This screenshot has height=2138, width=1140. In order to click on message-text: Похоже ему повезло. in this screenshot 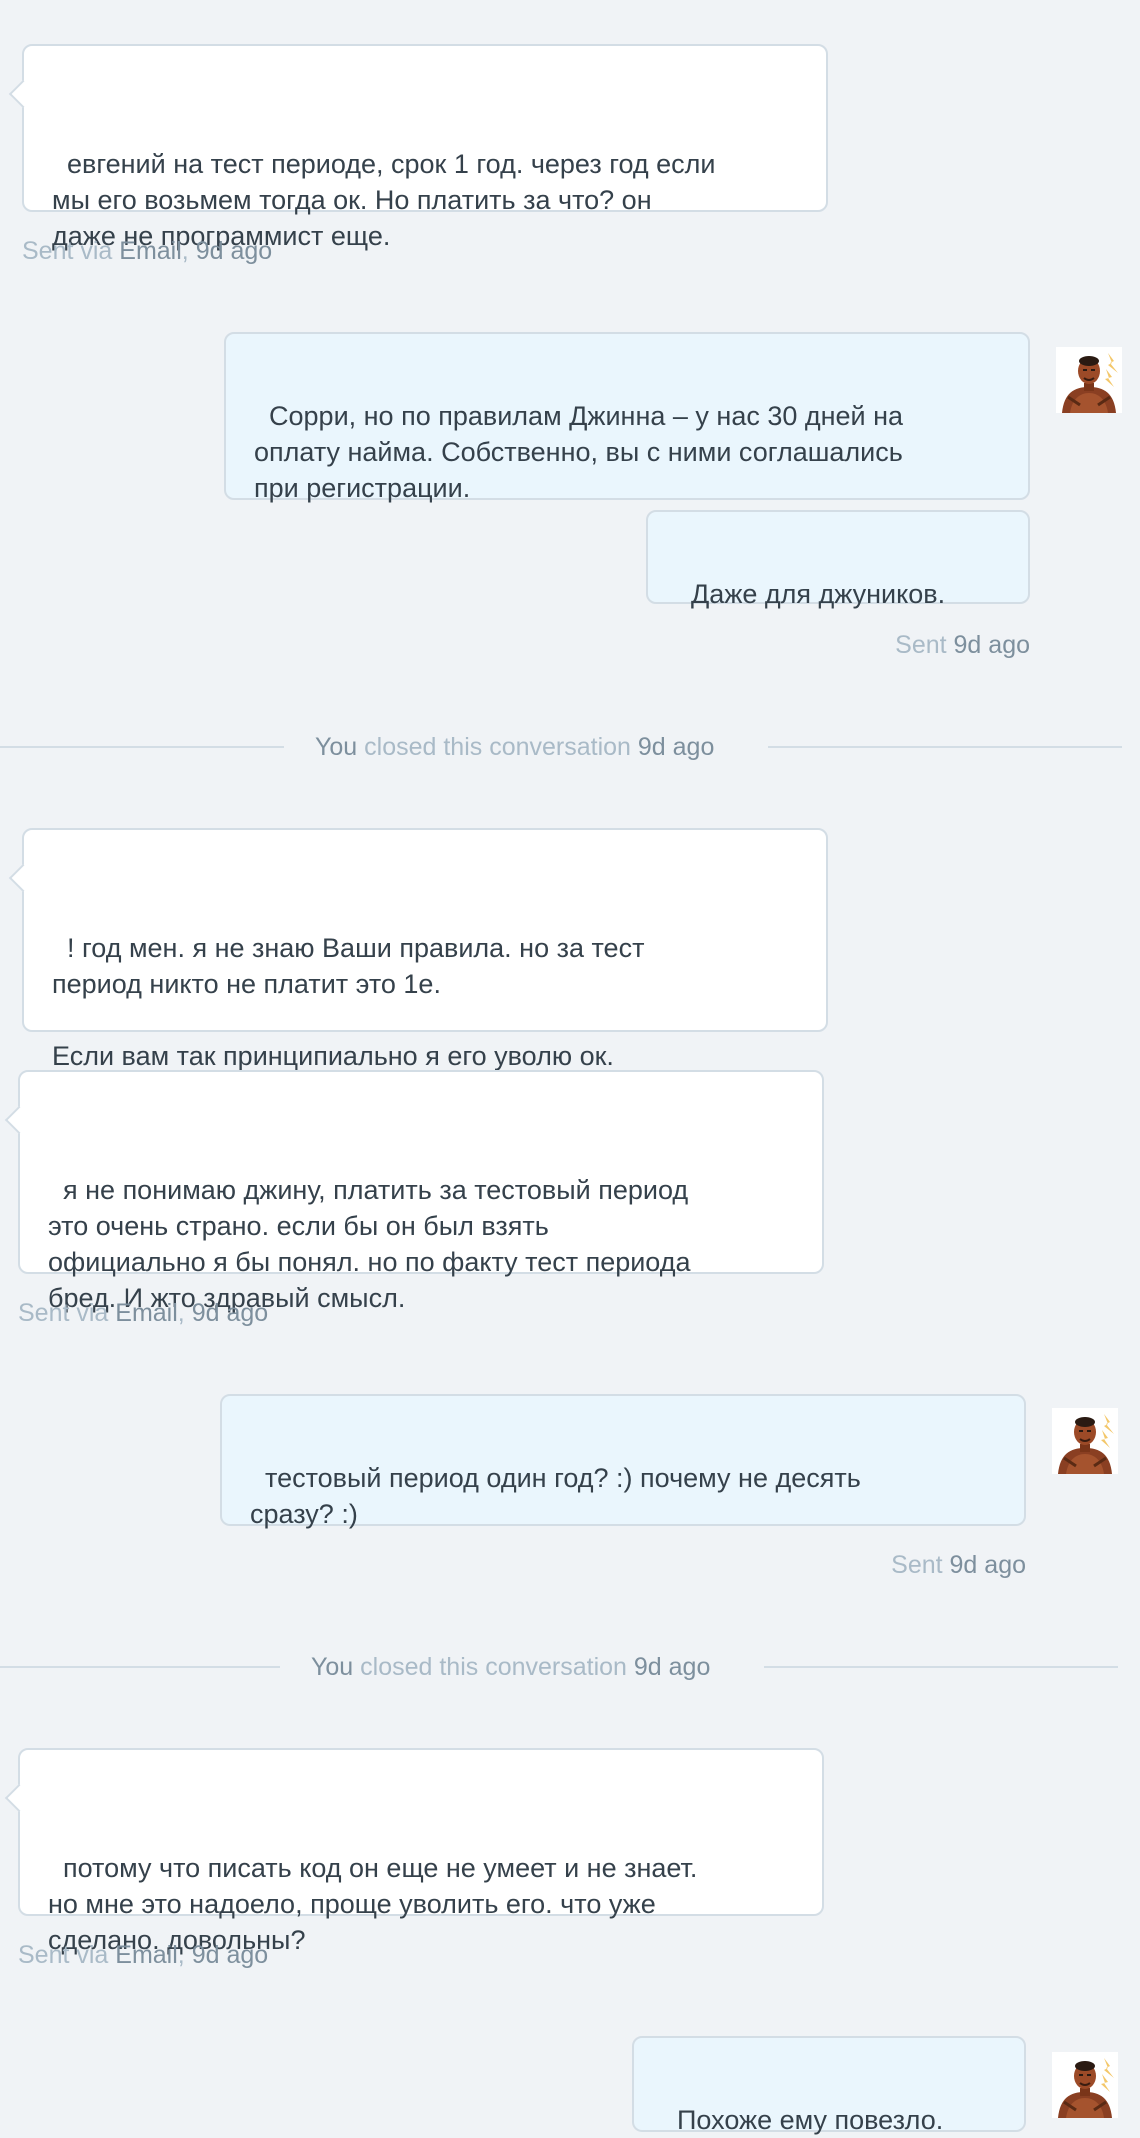, I will do `click(810, 2120)`.